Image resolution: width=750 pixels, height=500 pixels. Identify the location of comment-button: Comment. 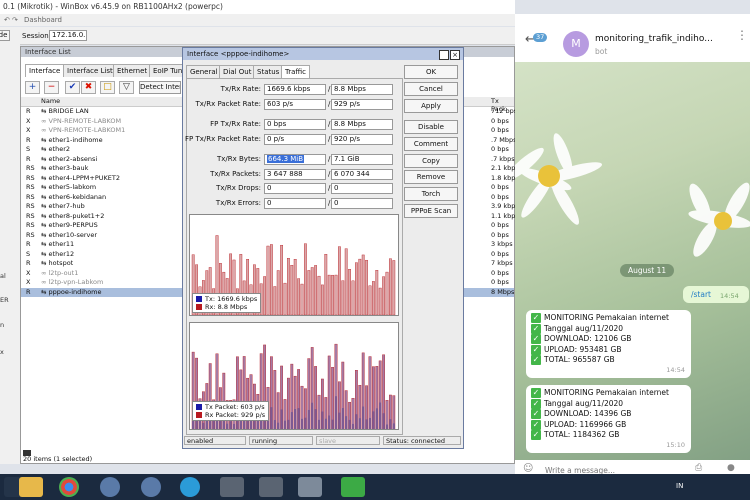
(431, 144).